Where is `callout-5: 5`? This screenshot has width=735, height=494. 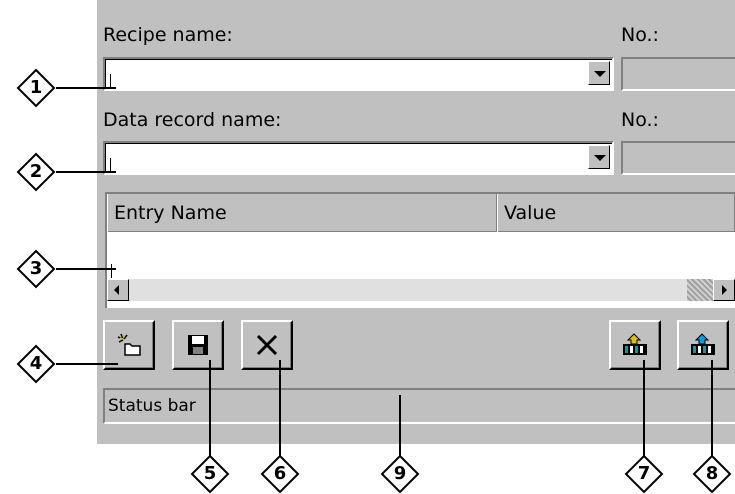 callout-5: 5 is located at coordinates (210, 474).